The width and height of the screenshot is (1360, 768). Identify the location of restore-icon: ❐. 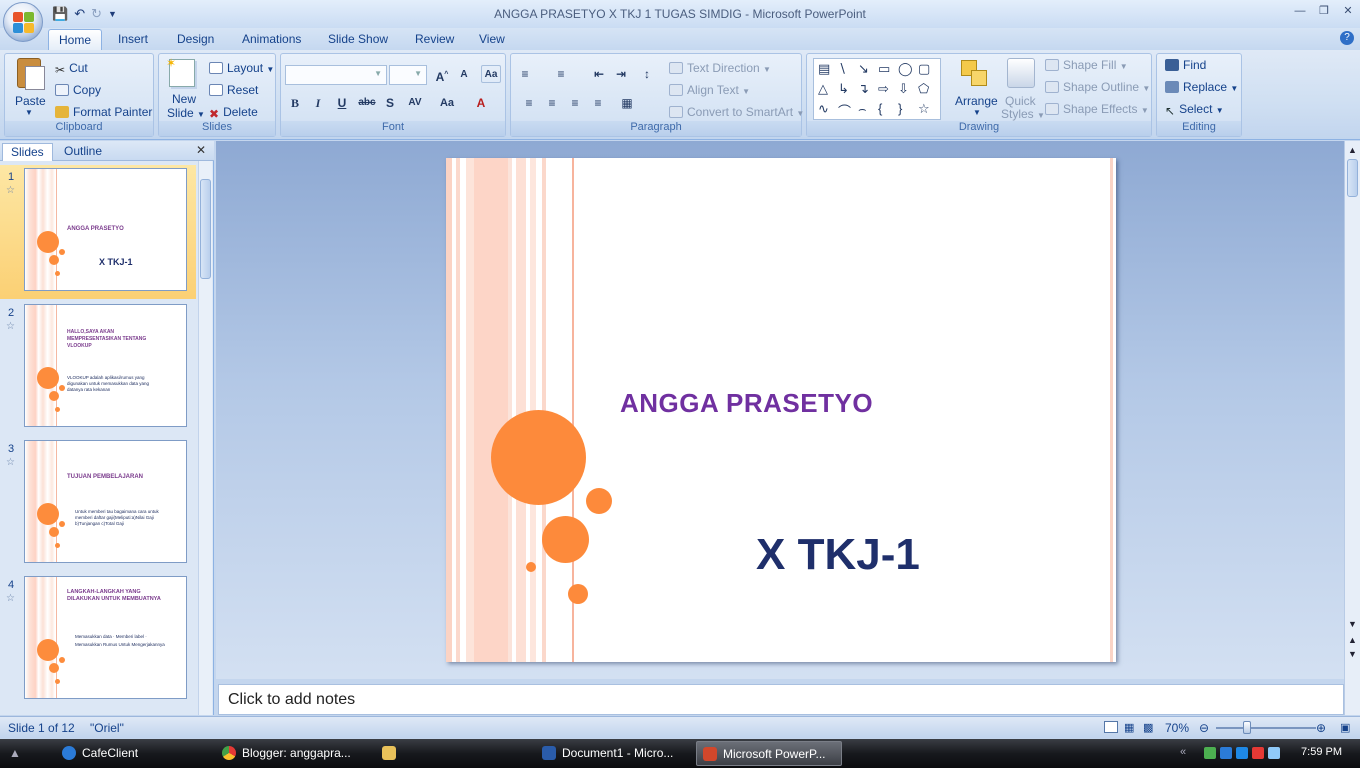
(1324, 11).